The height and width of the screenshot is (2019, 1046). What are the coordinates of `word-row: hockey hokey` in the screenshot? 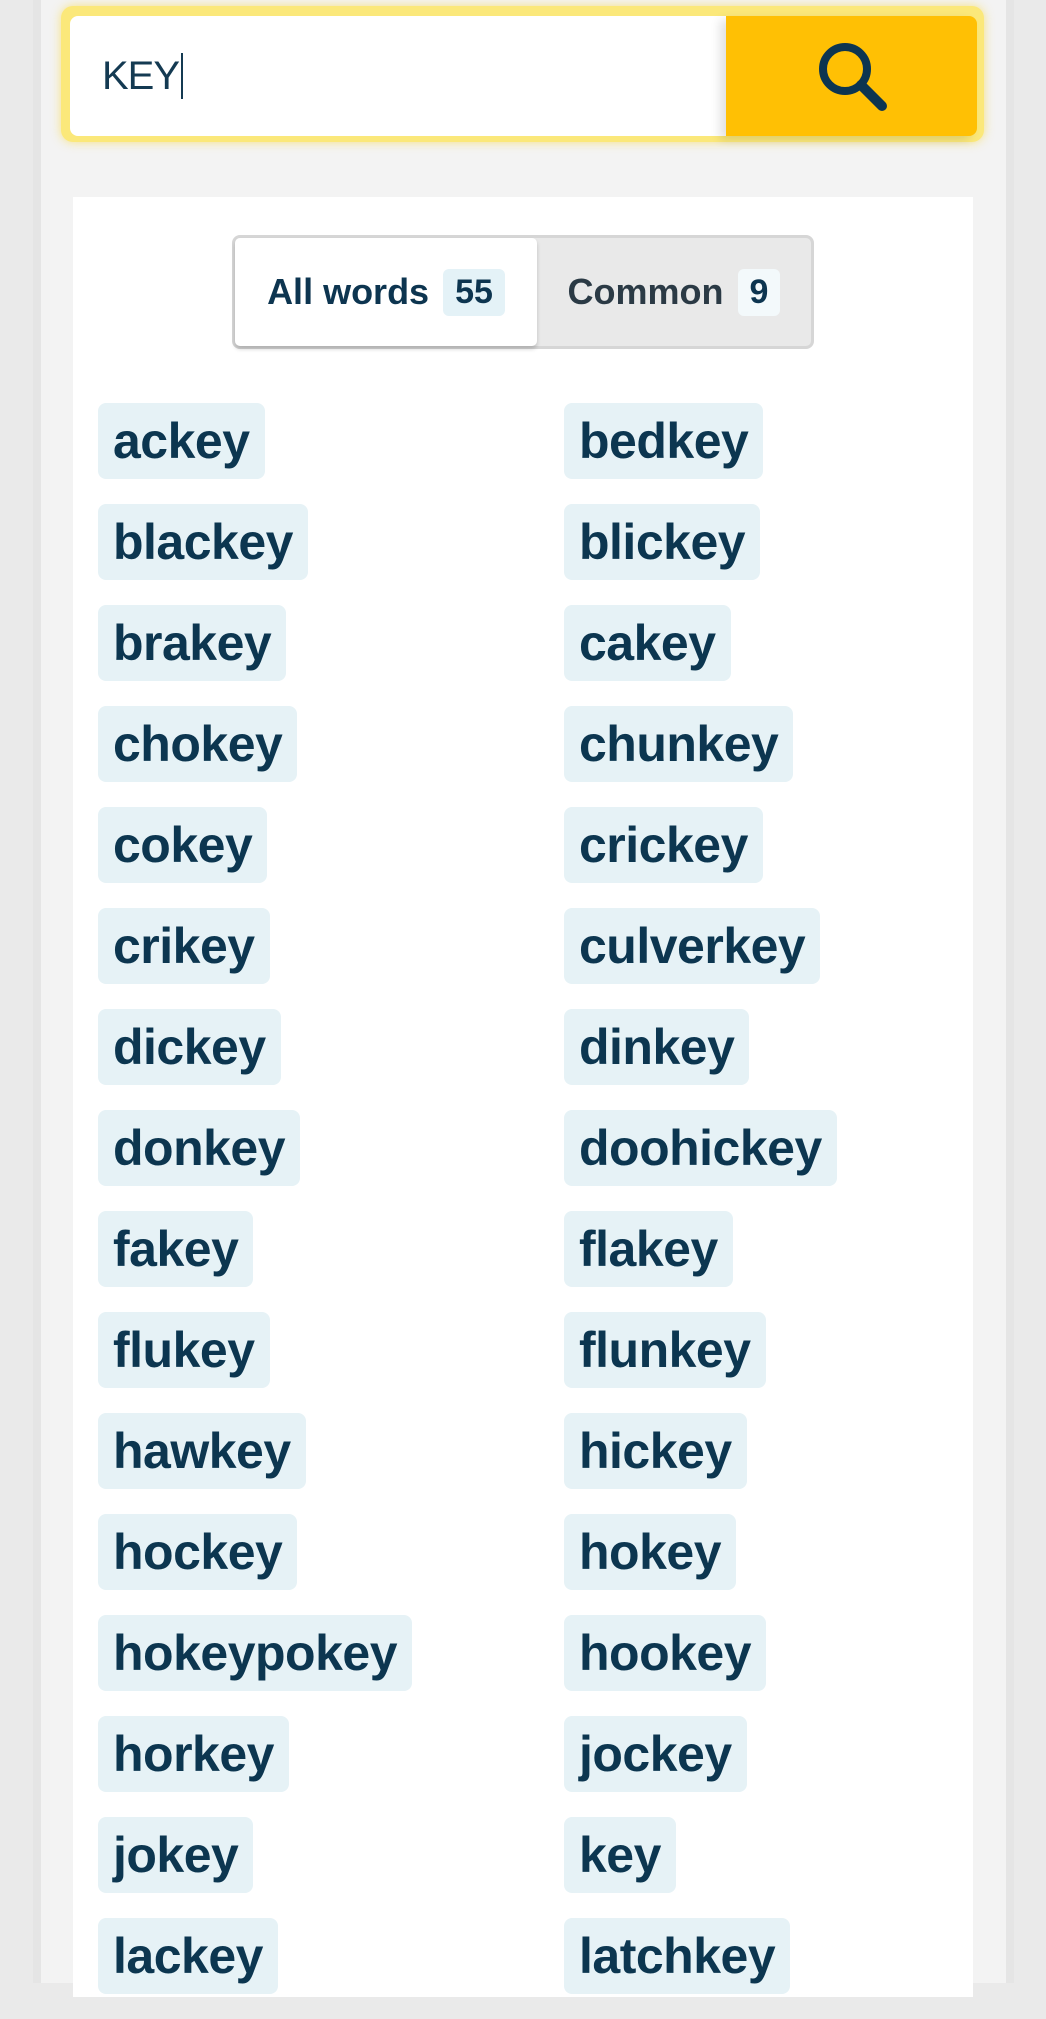 It's located at (528, 1564).